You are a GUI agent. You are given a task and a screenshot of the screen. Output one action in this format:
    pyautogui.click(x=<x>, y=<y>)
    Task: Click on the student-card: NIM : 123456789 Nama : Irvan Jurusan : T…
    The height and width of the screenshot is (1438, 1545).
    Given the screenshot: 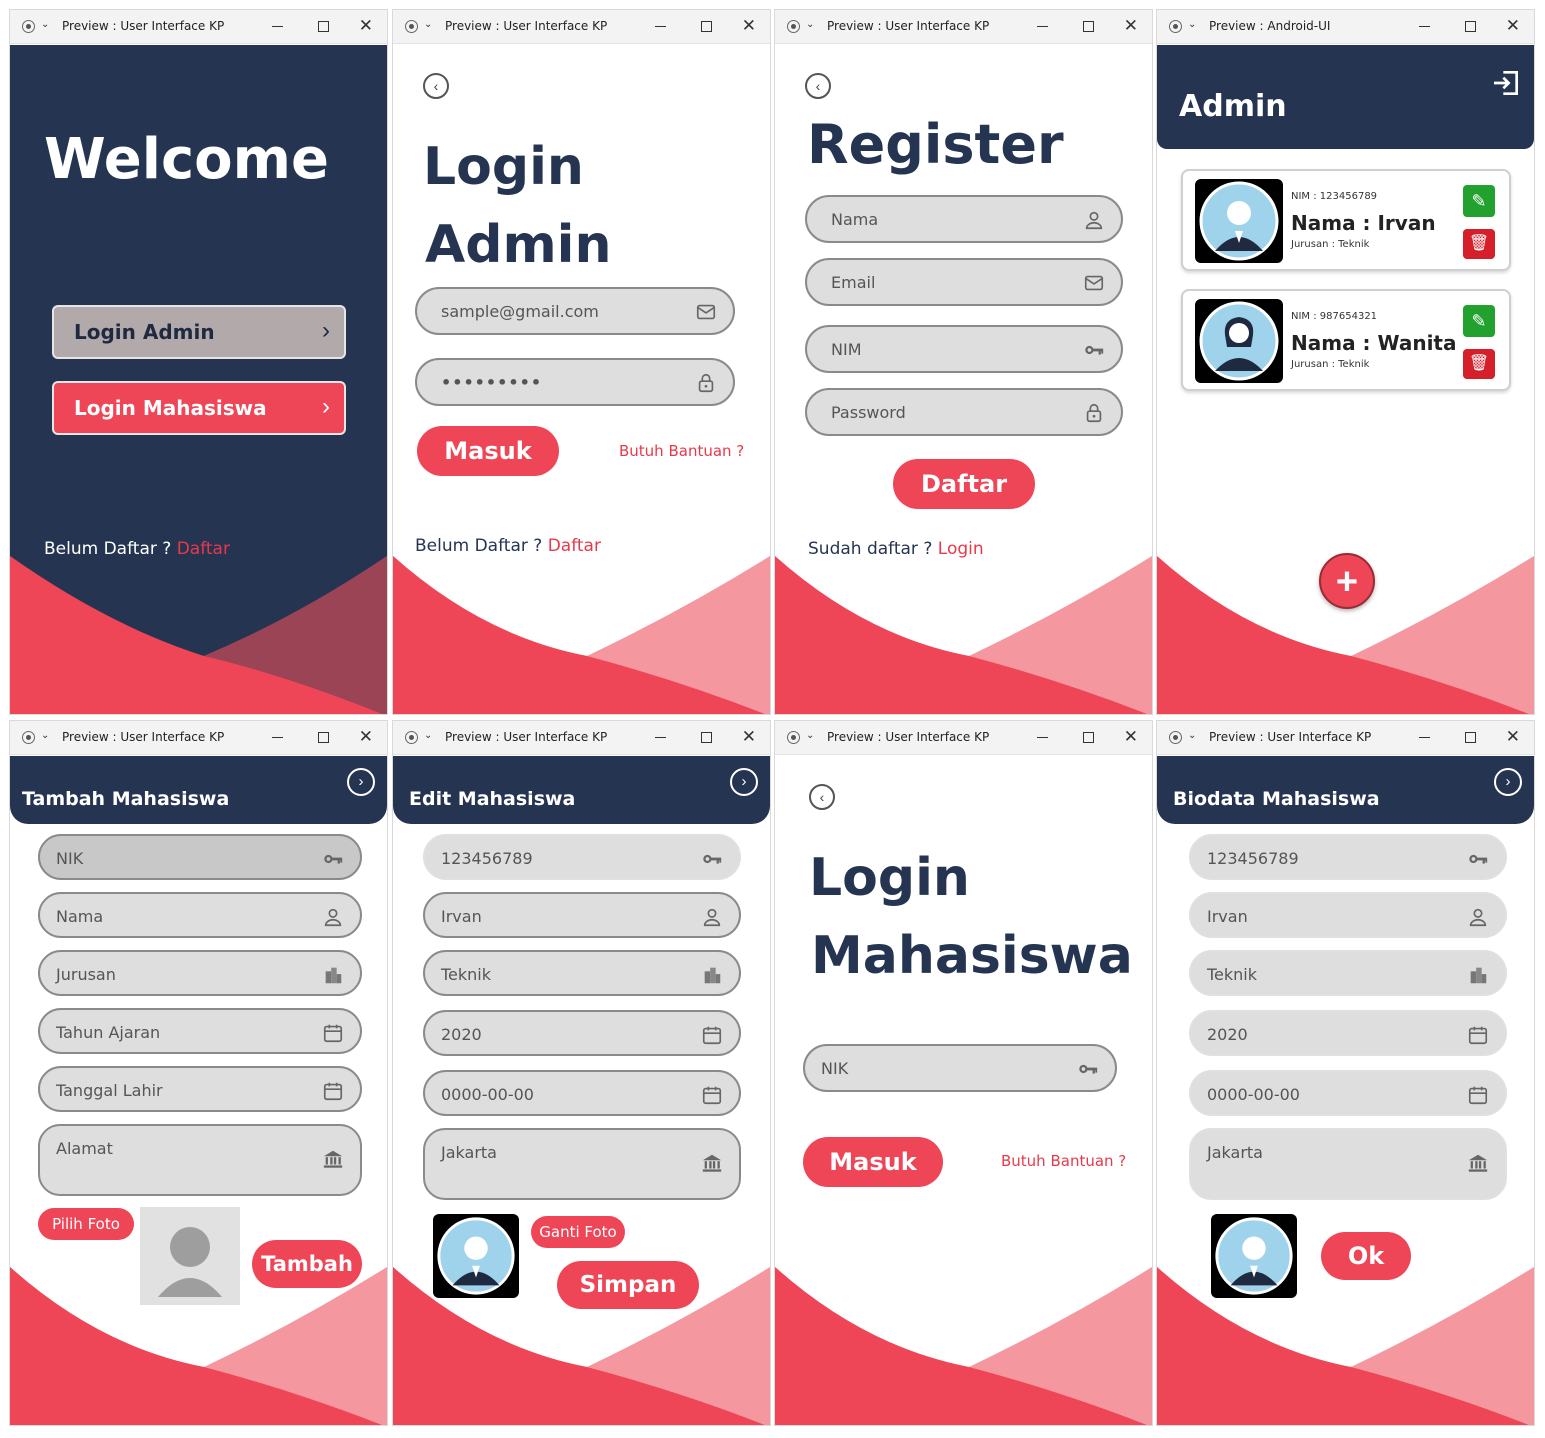 What is the action you would take?
    pyautogui.click(x=1346, y=220)
    